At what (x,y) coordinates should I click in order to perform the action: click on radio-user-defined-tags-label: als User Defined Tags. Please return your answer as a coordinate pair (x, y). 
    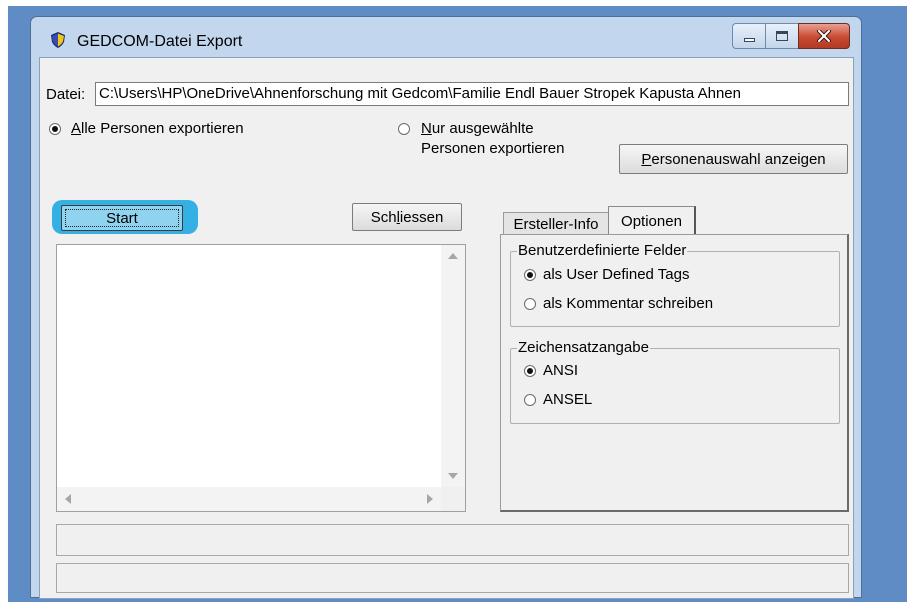
    Looking at the image, I should click on (616, 274).